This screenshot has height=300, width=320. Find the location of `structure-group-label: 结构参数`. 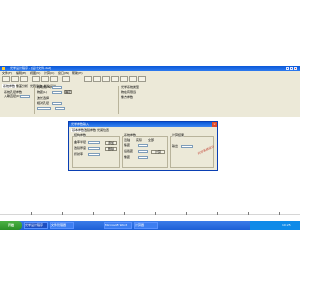

structure-group-label: 结构参数 is located at coordinates (80, 135).